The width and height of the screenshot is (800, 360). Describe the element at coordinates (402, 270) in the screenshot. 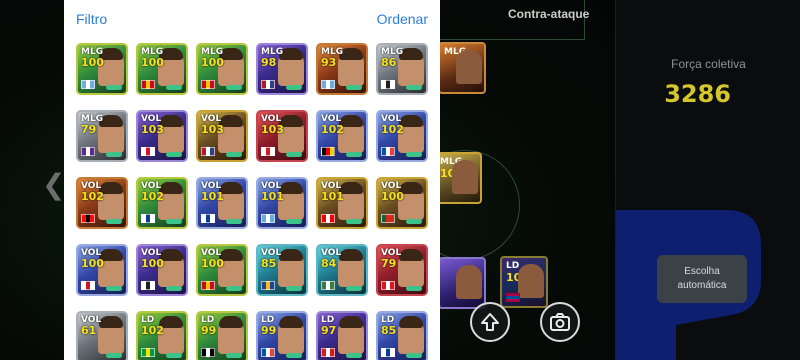

I see `player-card: VOL 79` at that location.